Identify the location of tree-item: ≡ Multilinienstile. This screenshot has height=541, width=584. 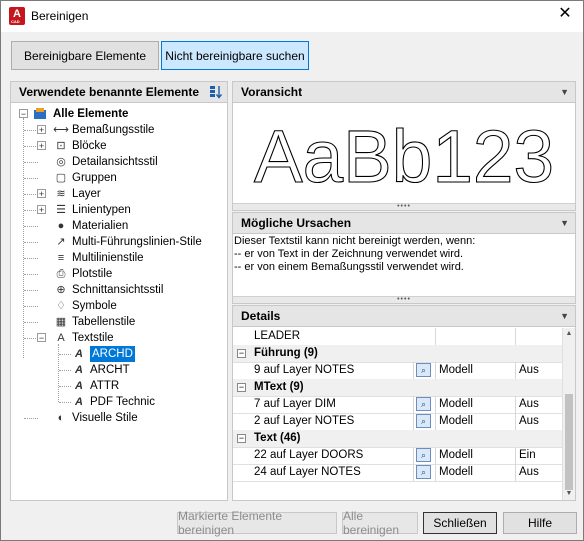
(119, 258).